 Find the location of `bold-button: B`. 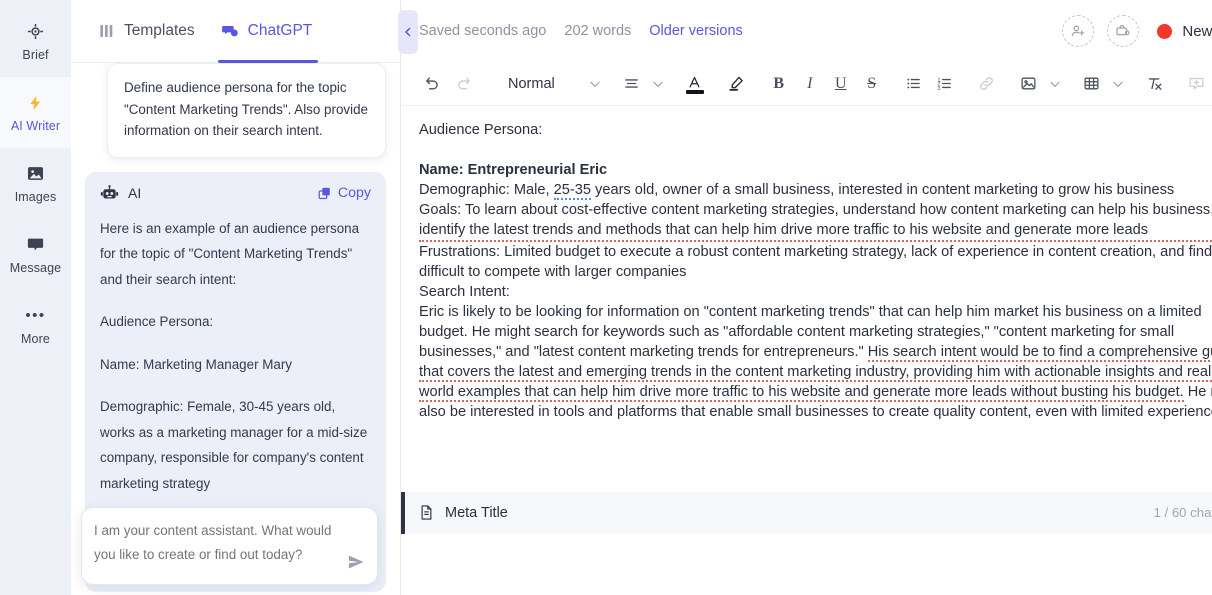

bold-button: B is located at coordinates (779, 84).